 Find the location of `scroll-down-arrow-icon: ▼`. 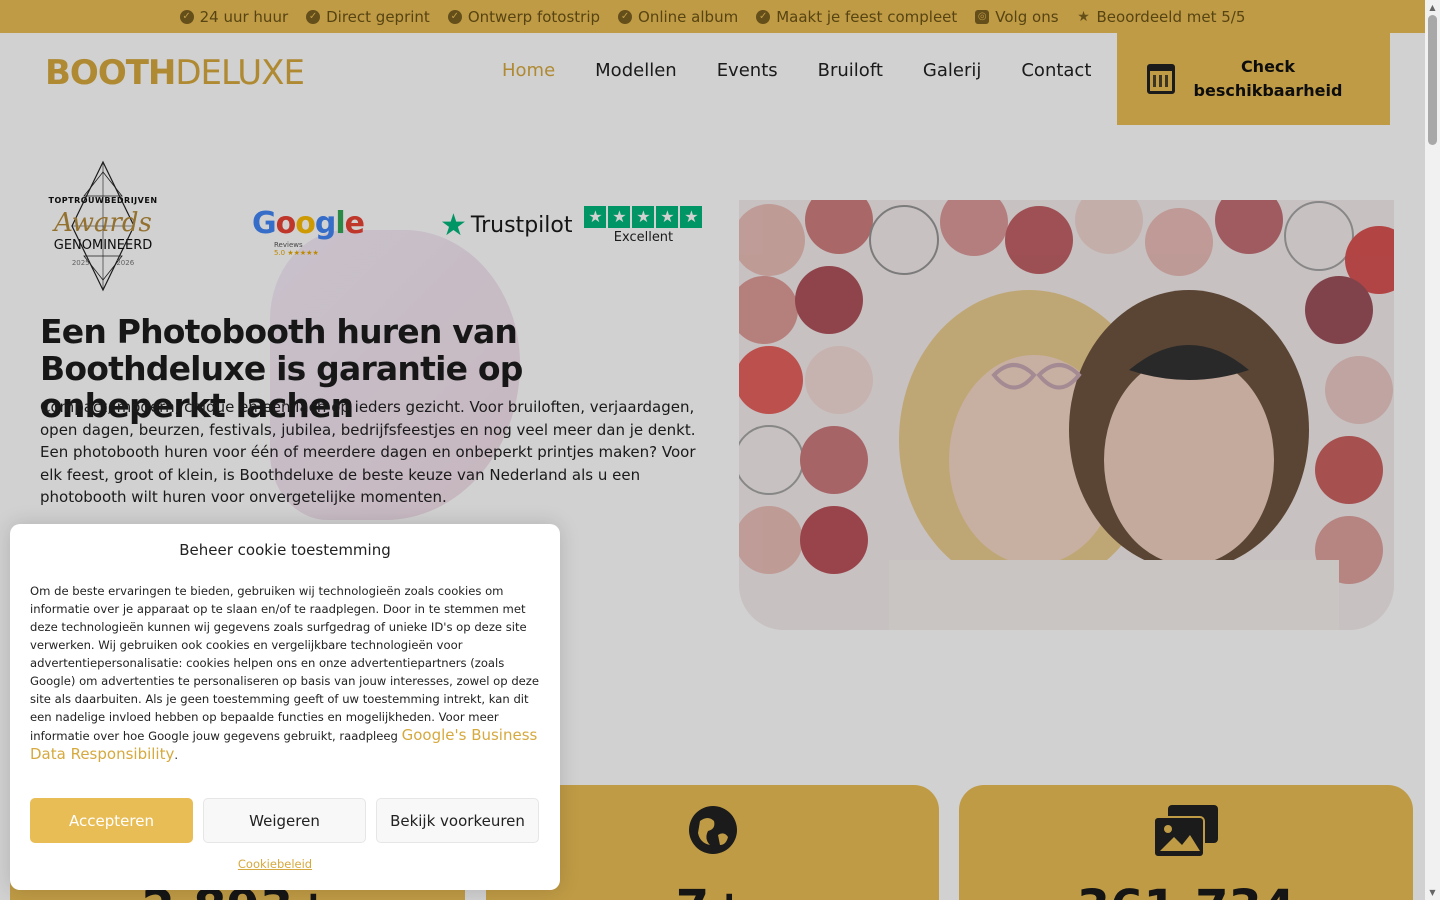

scroll-down-arrow-icon: ▼ is located at coordinates (1432, 892).